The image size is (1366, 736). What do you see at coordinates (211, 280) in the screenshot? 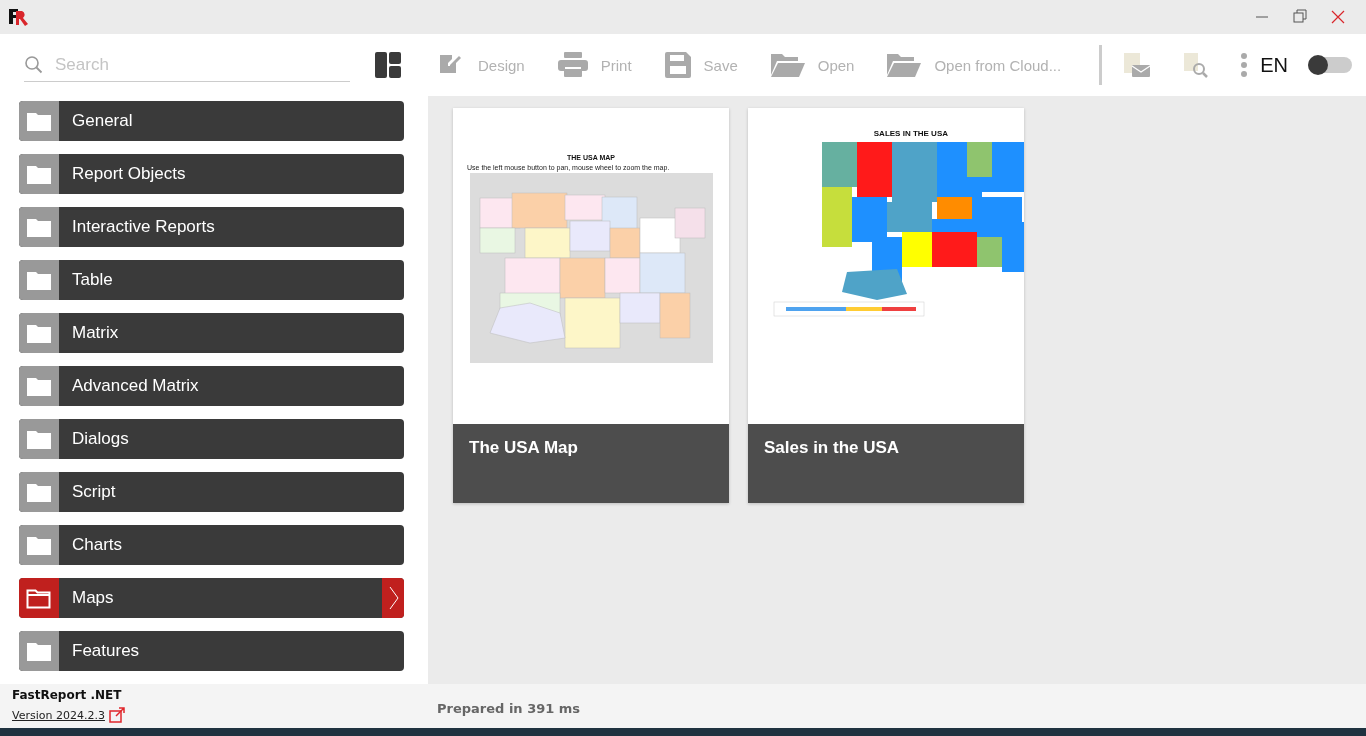
I see `category-item: Table` at bounding box center [211, 280].